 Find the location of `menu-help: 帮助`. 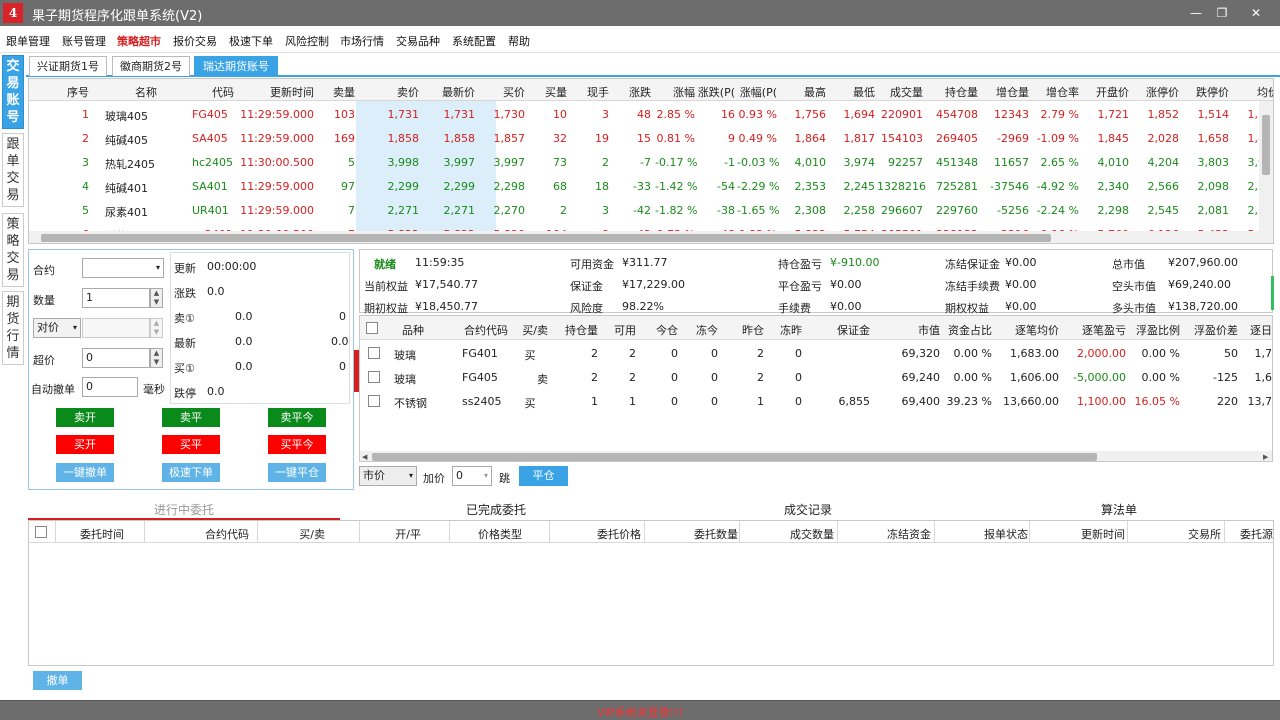

menu-help: 帮助 is located at coordinates (519, 41).